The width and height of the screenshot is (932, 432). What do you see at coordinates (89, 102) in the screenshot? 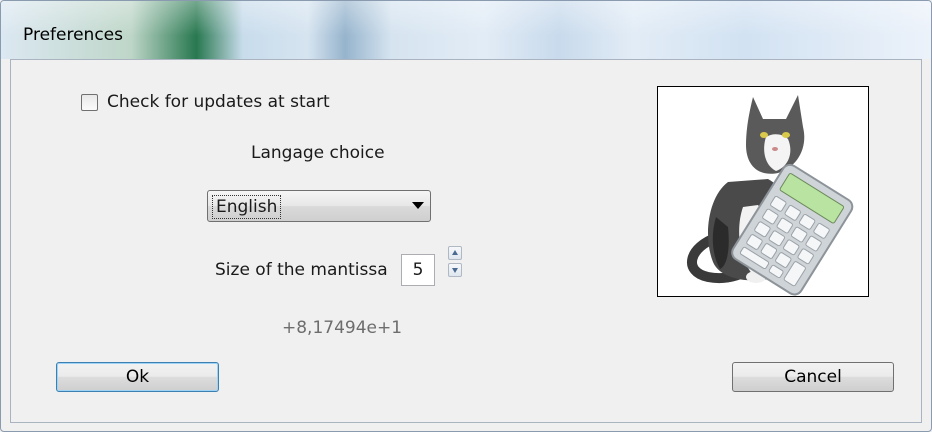
I see `check-updates-checkbox` at bounding box center [89, 102].